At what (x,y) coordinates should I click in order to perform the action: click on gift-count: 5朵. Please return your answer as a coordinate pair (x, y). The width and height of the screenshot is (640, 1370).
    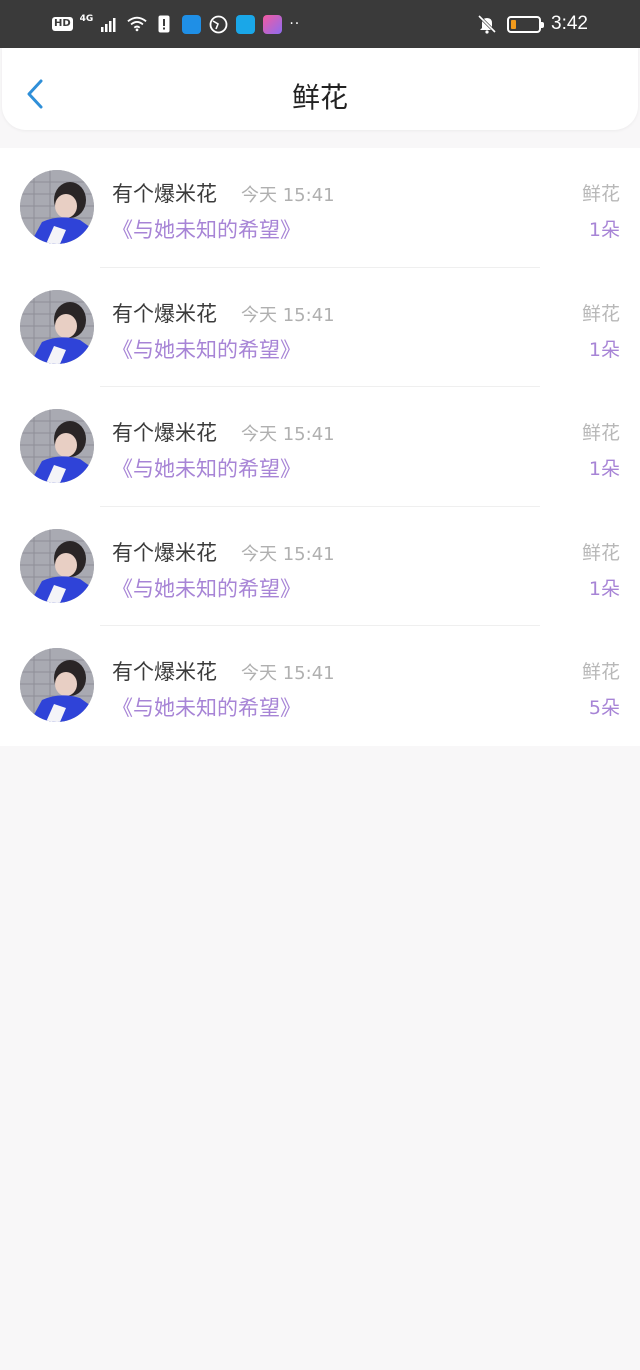
    Looking at the image, I should click on (604, 708).